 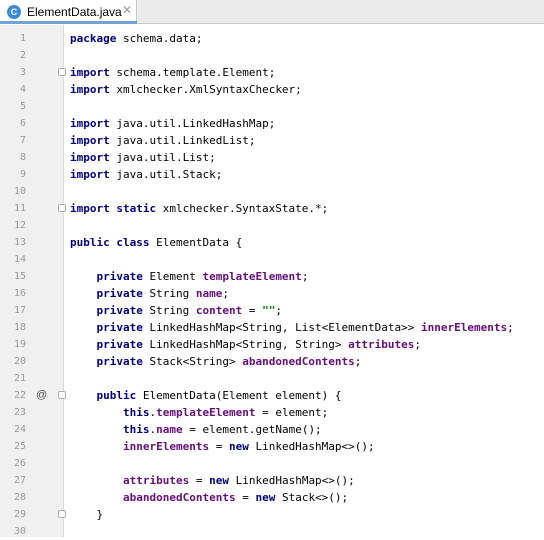 I want to click on line-number: 10, so click(x=19, y=191).